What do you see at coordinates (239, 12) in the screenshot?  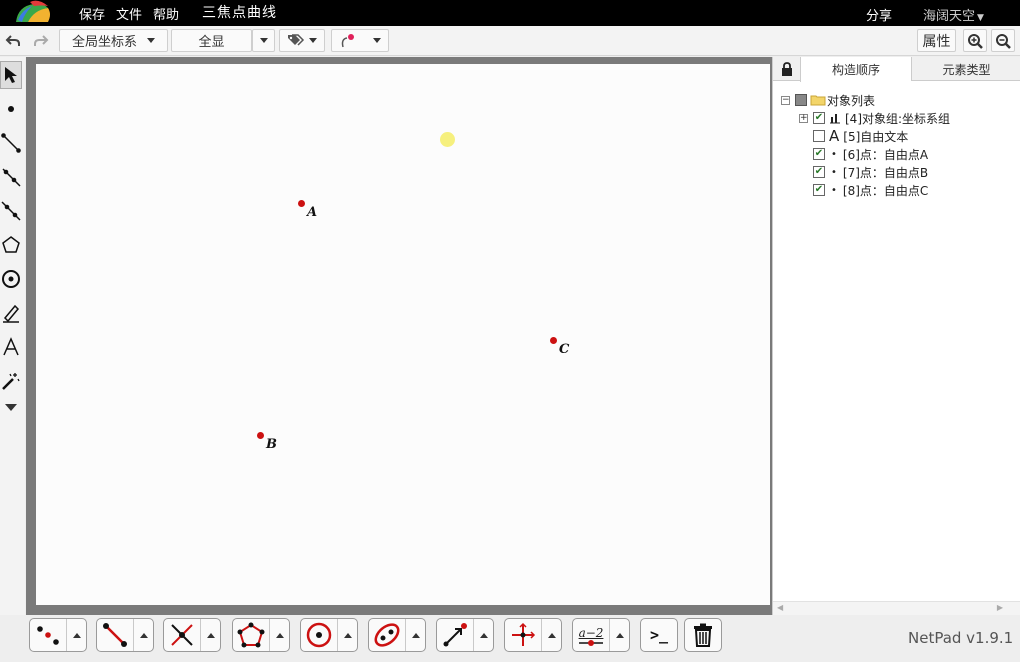 I see `document-title: 三焦点曲线` at bounding box center [239, 12].